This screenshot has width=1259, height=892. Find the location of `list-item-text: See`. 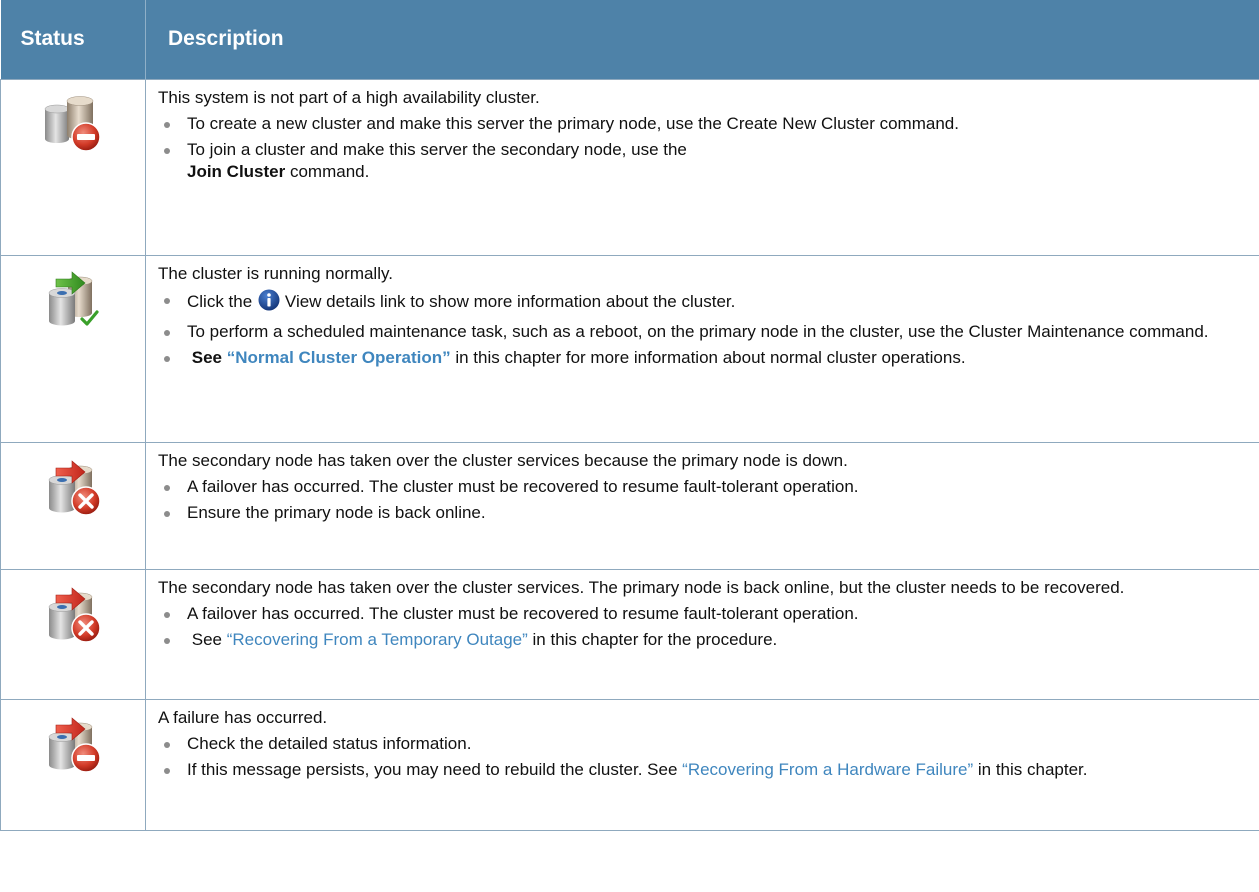

list-item-text: See is located at coordinates (209, 639).